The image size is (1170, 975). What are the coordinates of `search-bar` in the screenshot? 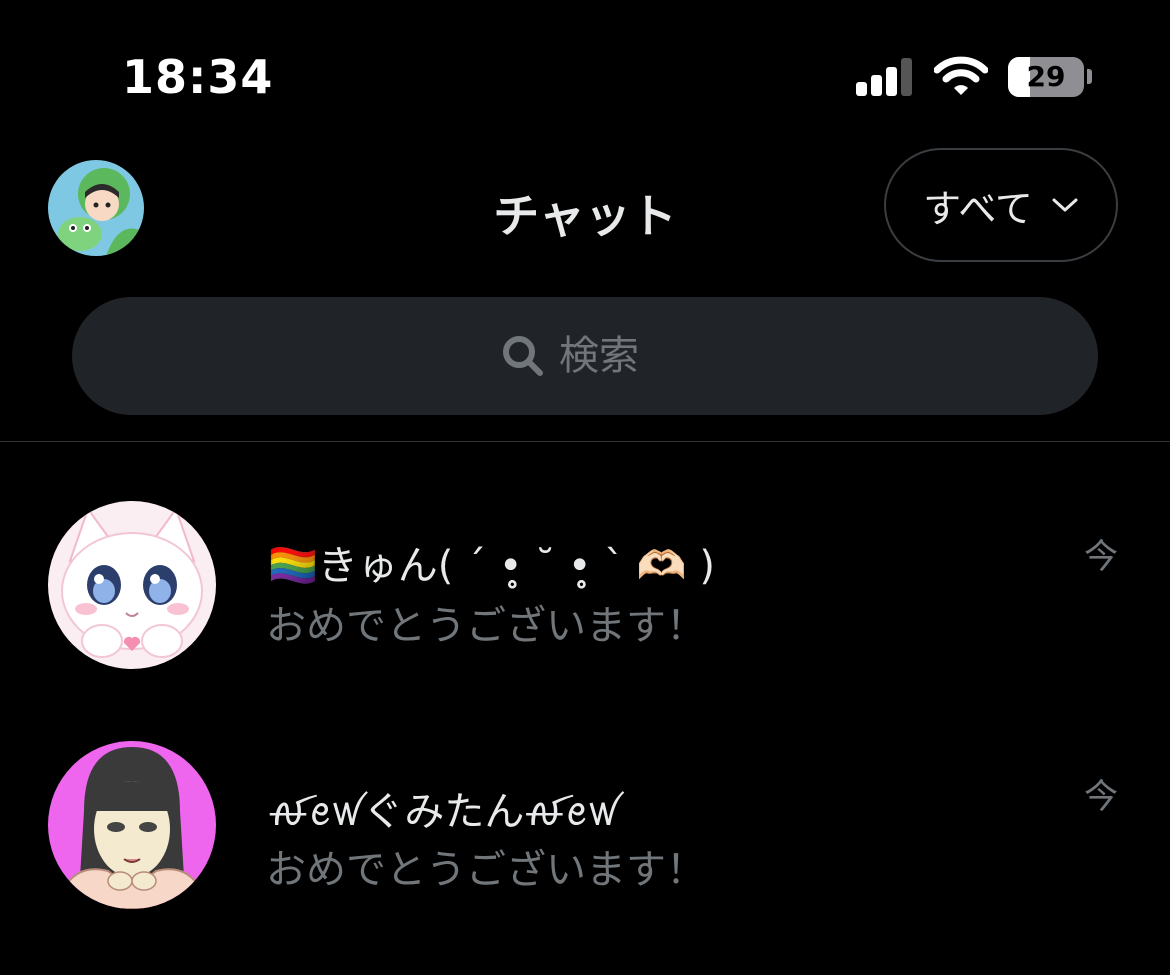 It's located at (585, 356).